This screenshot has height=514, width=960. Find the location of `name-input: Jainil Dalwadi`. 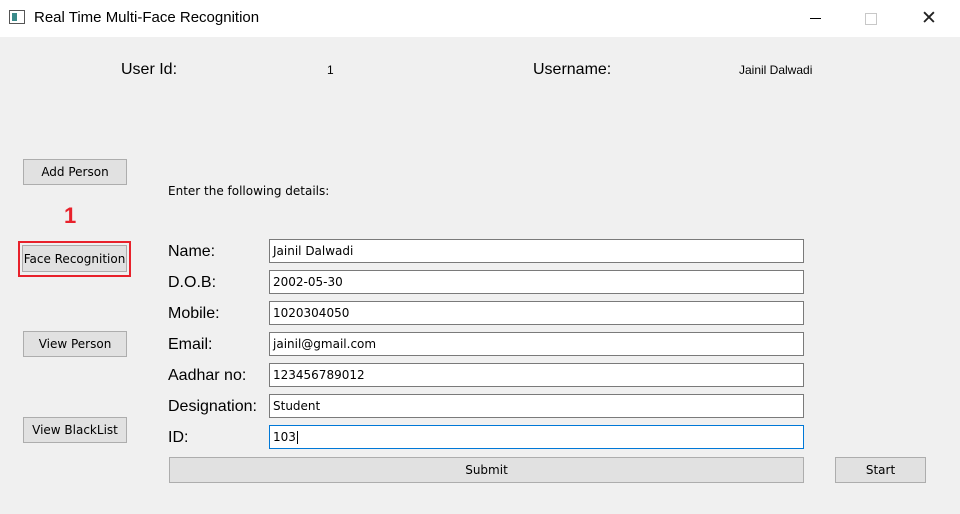

name-input: Jainil Dalwadi is located at coordinates (536, 251).